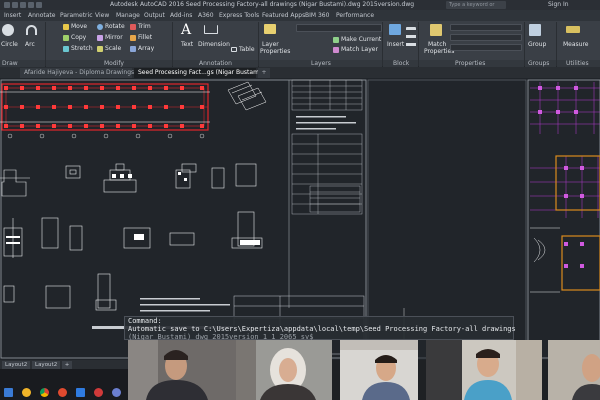  What do you see at coordinates (12, 16) in the screenshot?
I see `tab-insert: Insert` at bounding box center [12, 16].